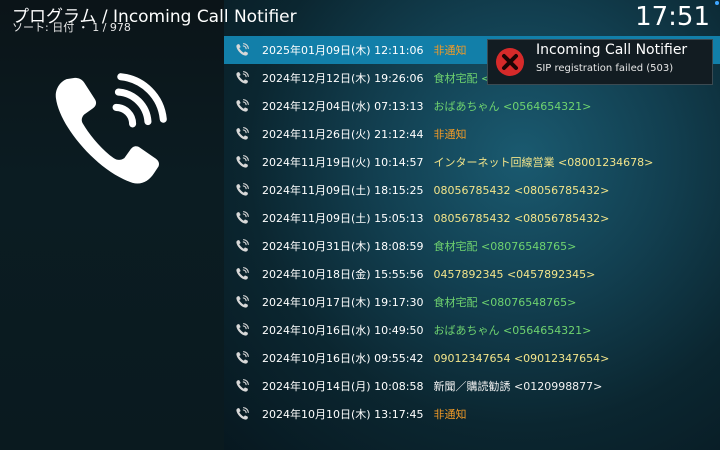 Image resolution: width=720 pixels, height=450 pixels. Describe the element at coordinates (343, 106) in the screenshot. I see `call-date: 2024年12月04日(水) 07:13:13` at that location.